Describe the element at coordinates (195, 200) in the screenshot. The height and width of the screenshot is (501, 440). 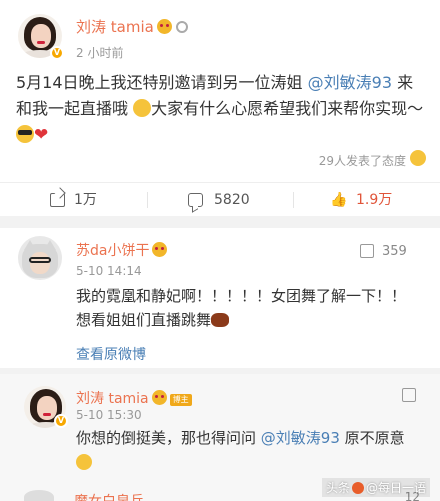
I see `comment-icon` at that location.